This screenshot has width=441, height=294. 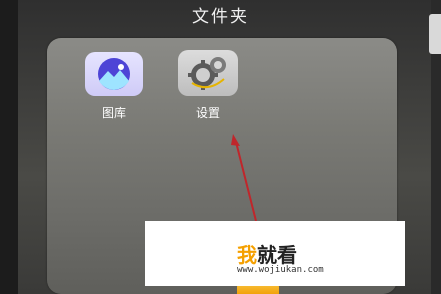 I want to click on watermark-brand-rest: 就看, so click(x=277, y=255).